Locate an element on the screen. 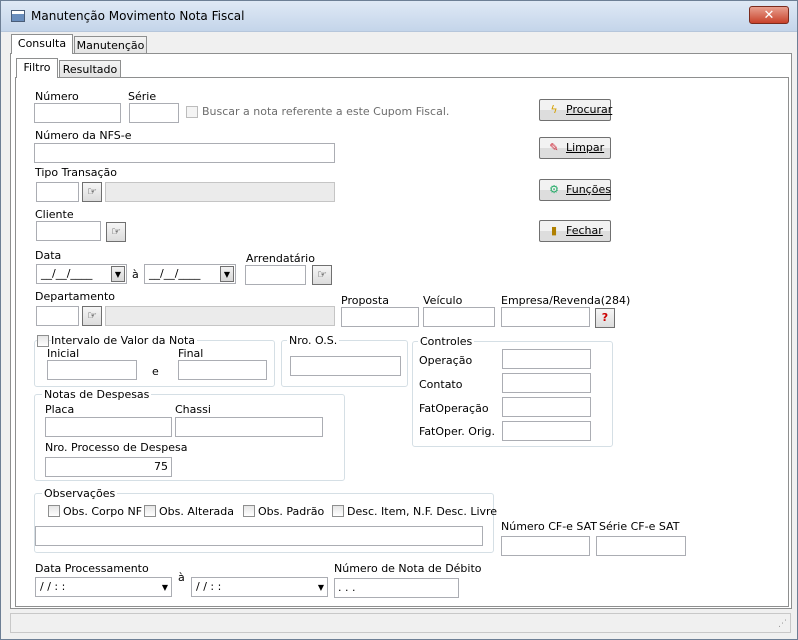 The height and width of the screenshot is (640, 798). operacao-label: Operação is located at coordinates (446, 360).